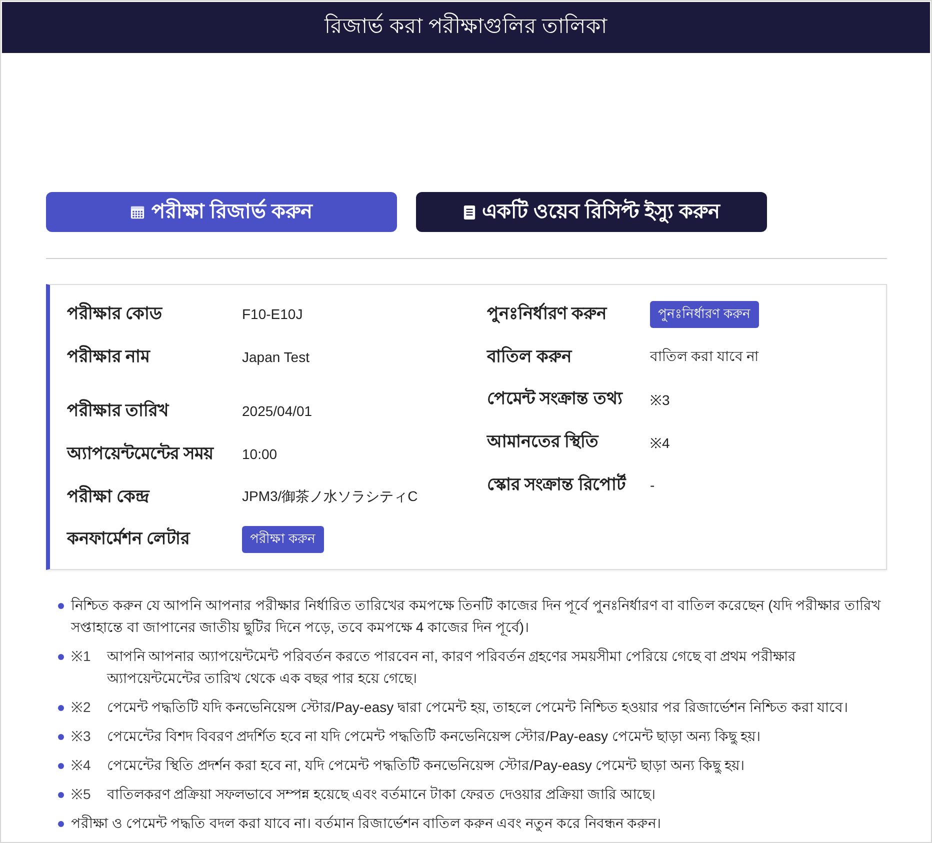 This screenshot has height=843, width=932. I want to click on field-label: পরীক্ষার নাম, so click(109, 356).